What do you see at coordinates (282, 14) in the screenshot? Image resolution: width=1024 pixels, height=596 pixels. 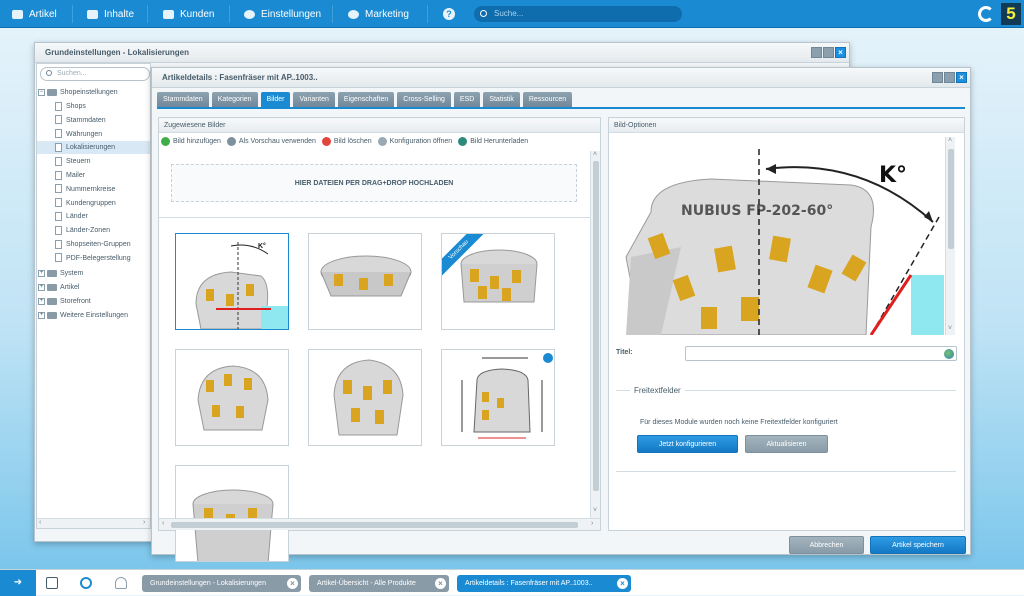 I see `nav-einstellungen: Einstellungen` at bounding box center [282, 14].